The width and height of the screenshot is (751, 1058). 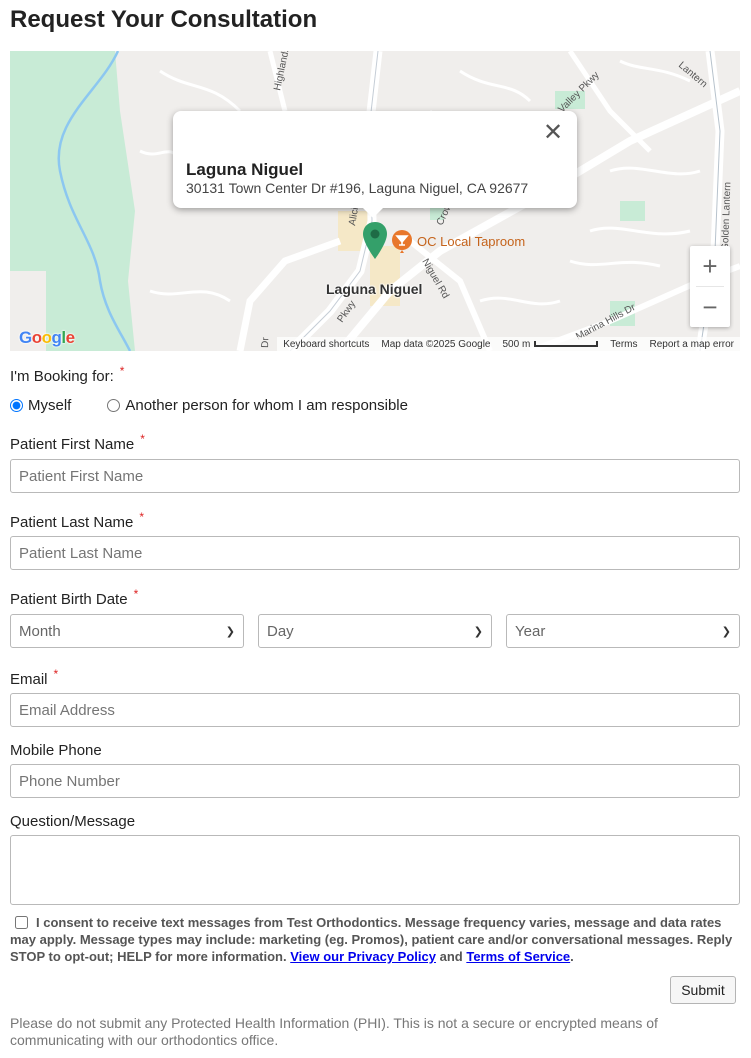 I want to click on google-logo: Google, so click(x=47, y=338).